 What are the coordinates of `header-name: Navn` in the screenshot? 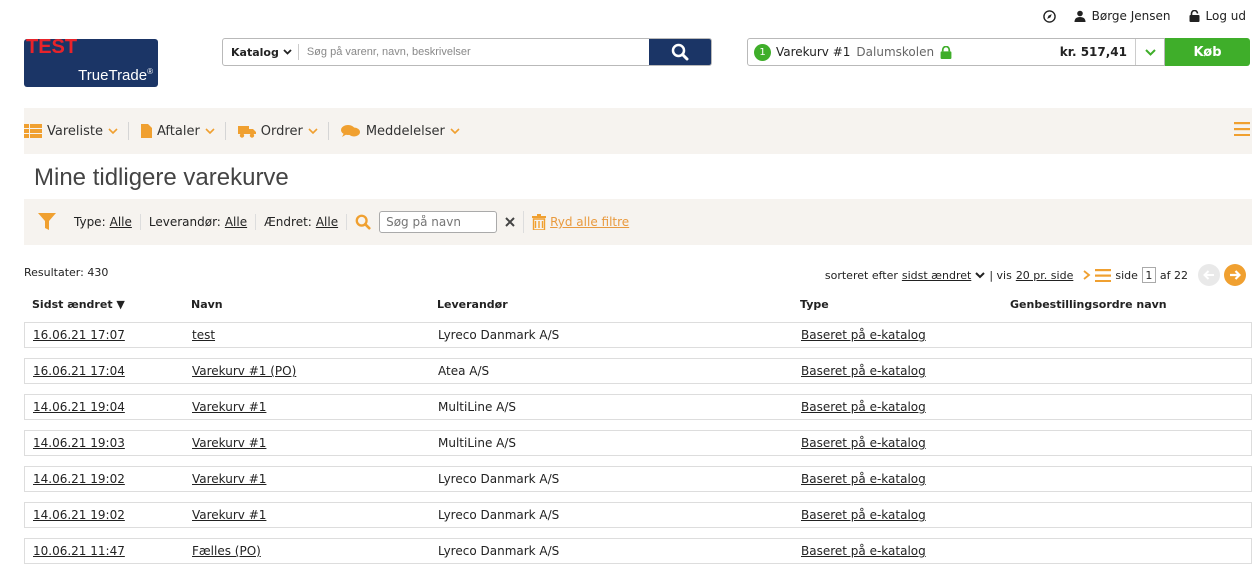 It's located at (207, 304).